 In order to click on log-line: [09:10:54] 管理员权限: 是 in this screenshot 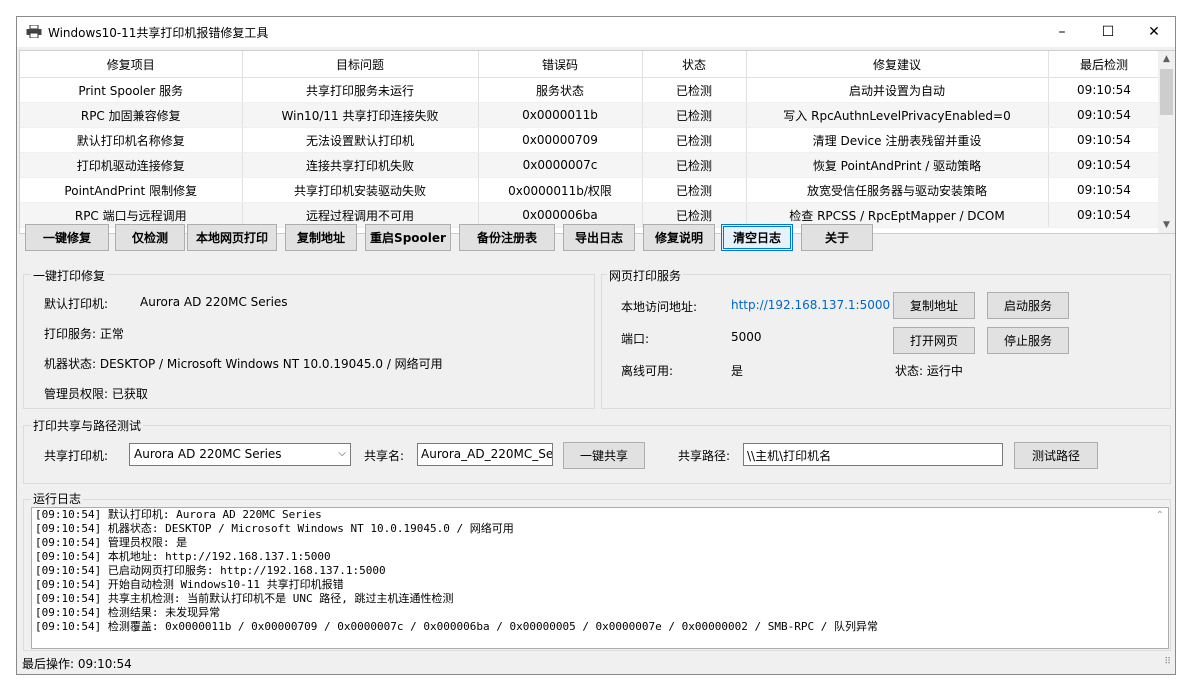, I will do `click(111, 542)`.